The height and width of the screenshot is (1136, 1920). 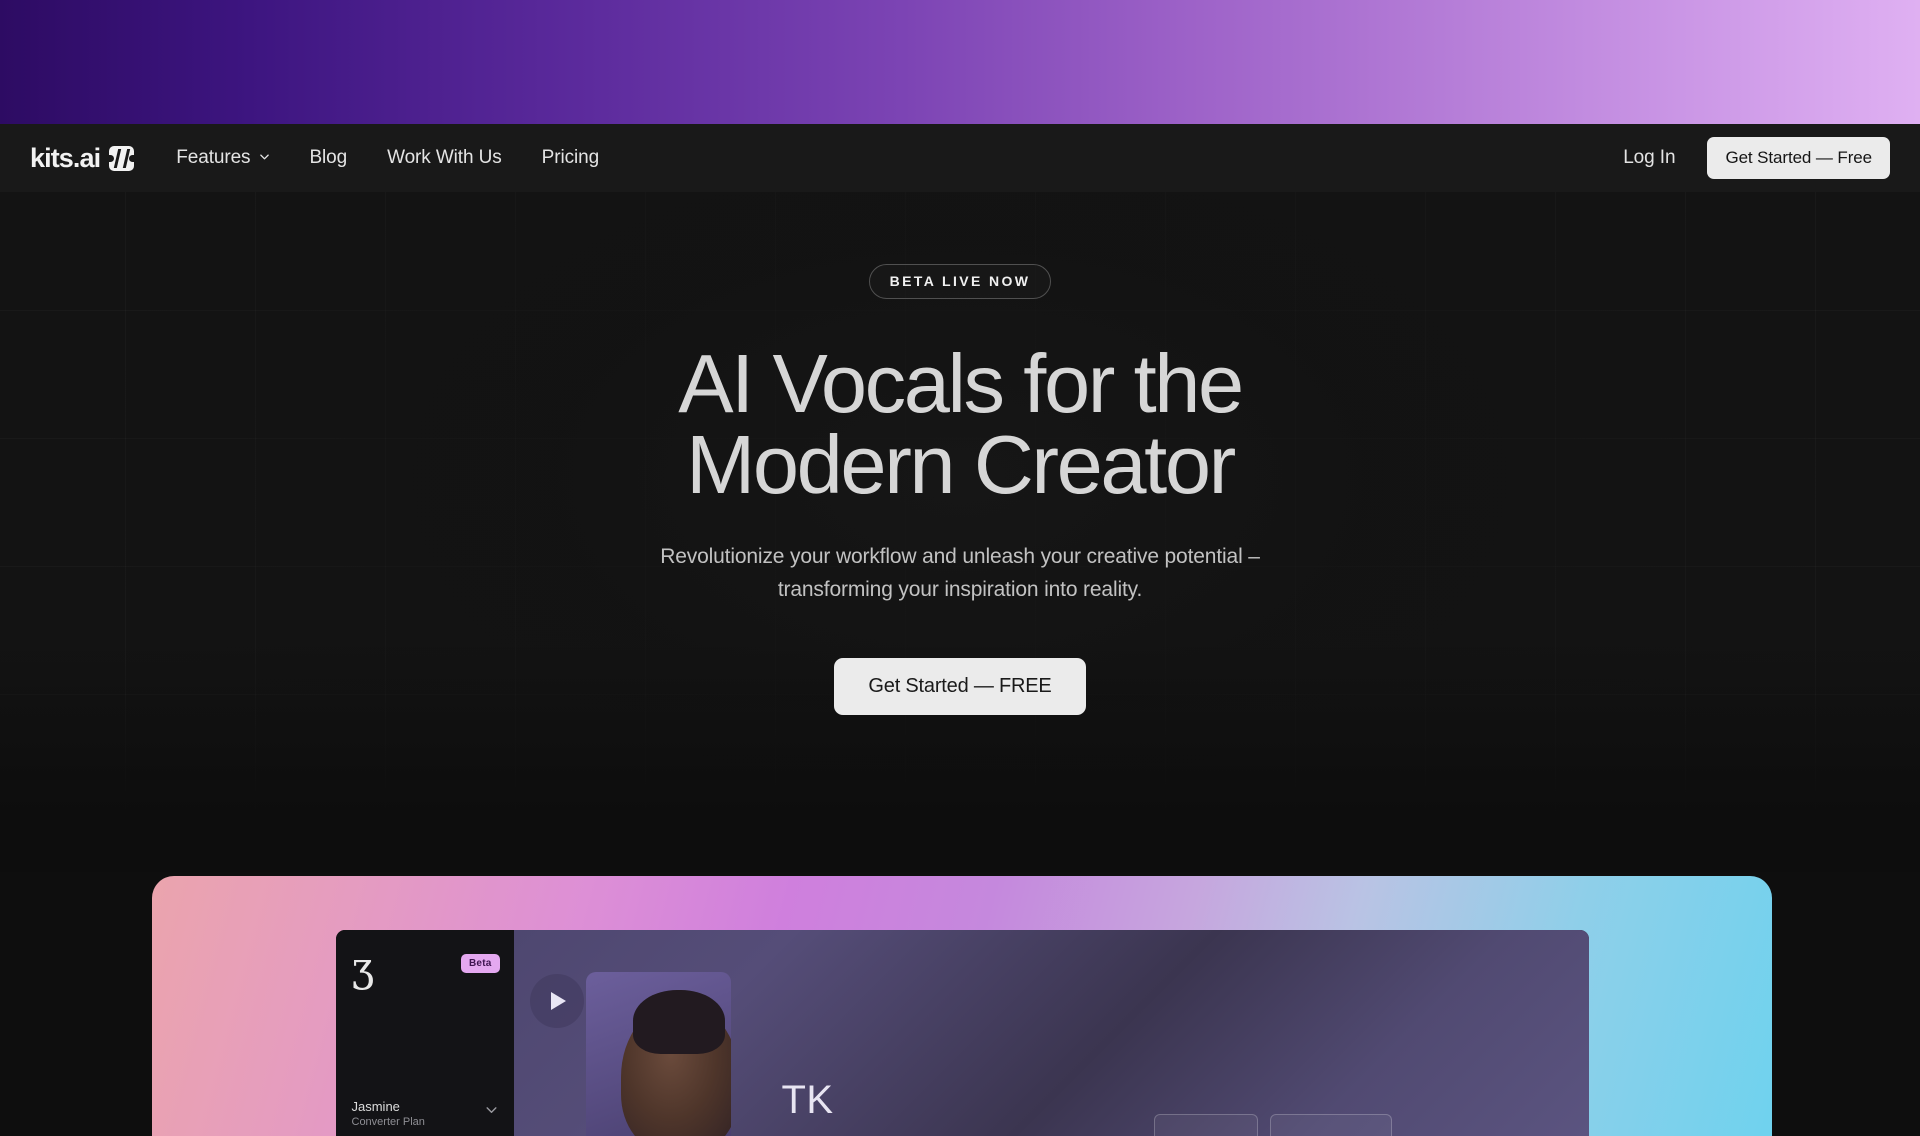 I want to click on nav-item-blog: Blog, so click(x=328, y=158).